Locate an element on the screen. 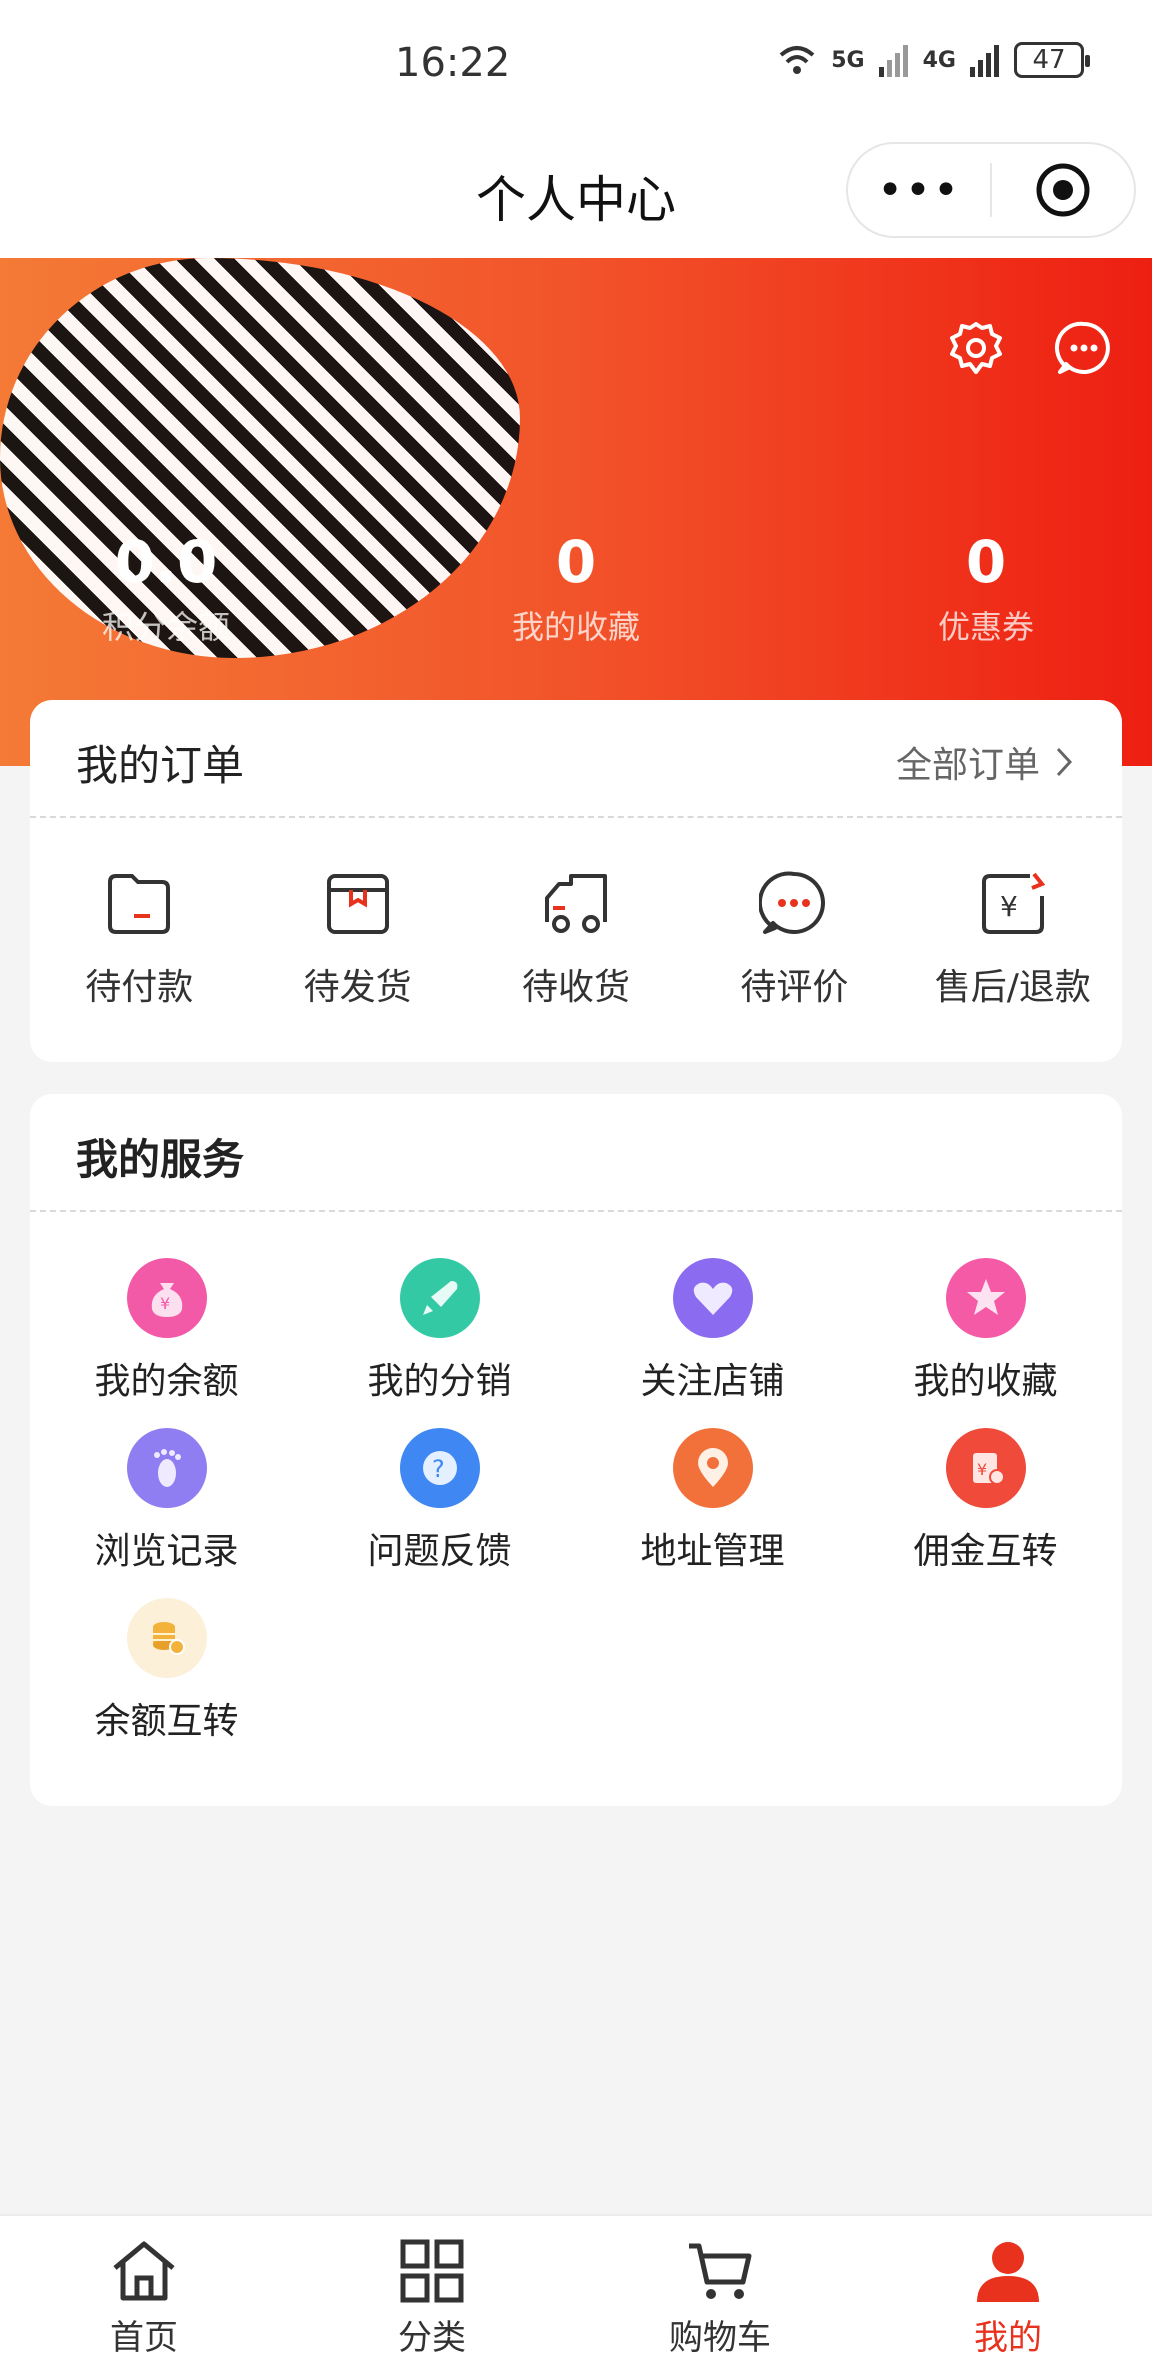  services-header: 我的服务 is located at coordinates (576, 1153).